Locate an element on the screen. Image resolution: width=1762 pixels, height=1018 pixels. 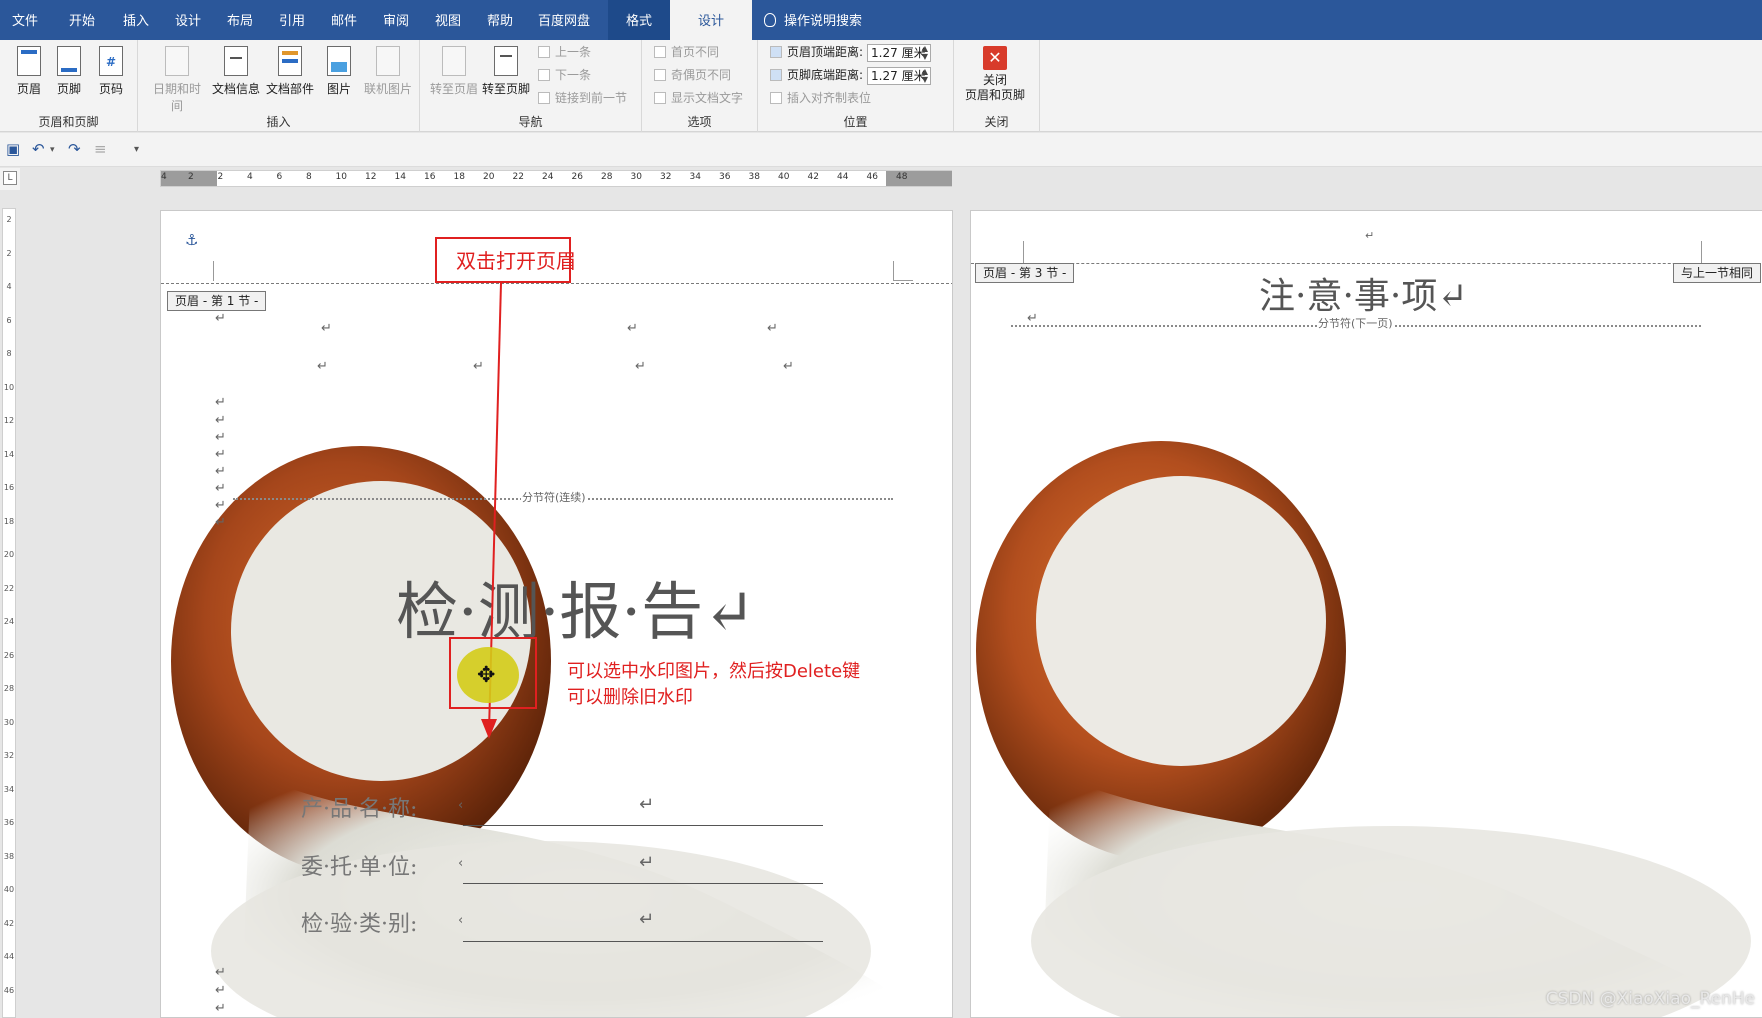
tab-help: 帮助 is located at coordinates (500, 20).